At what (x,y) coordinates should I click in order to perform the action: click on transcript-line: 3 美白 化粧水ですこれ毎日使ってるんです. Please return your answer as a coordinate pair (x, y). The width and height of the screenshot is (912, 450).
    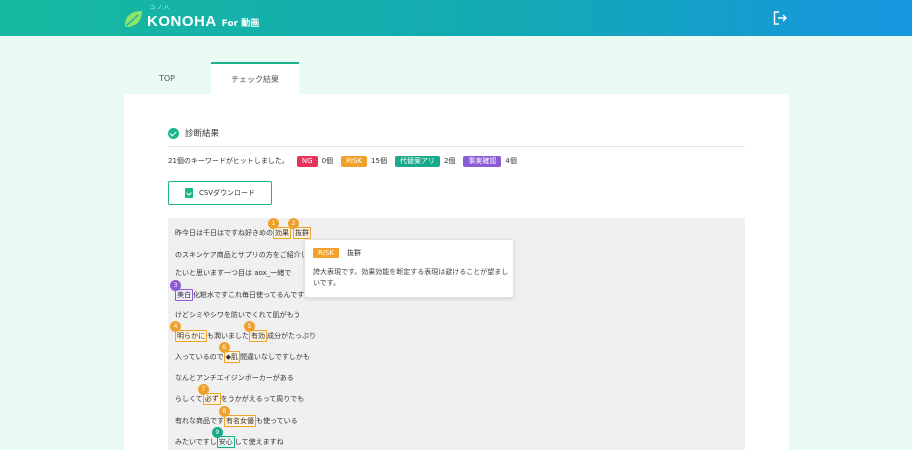
    Looking at the image, I should click on (237, 291).